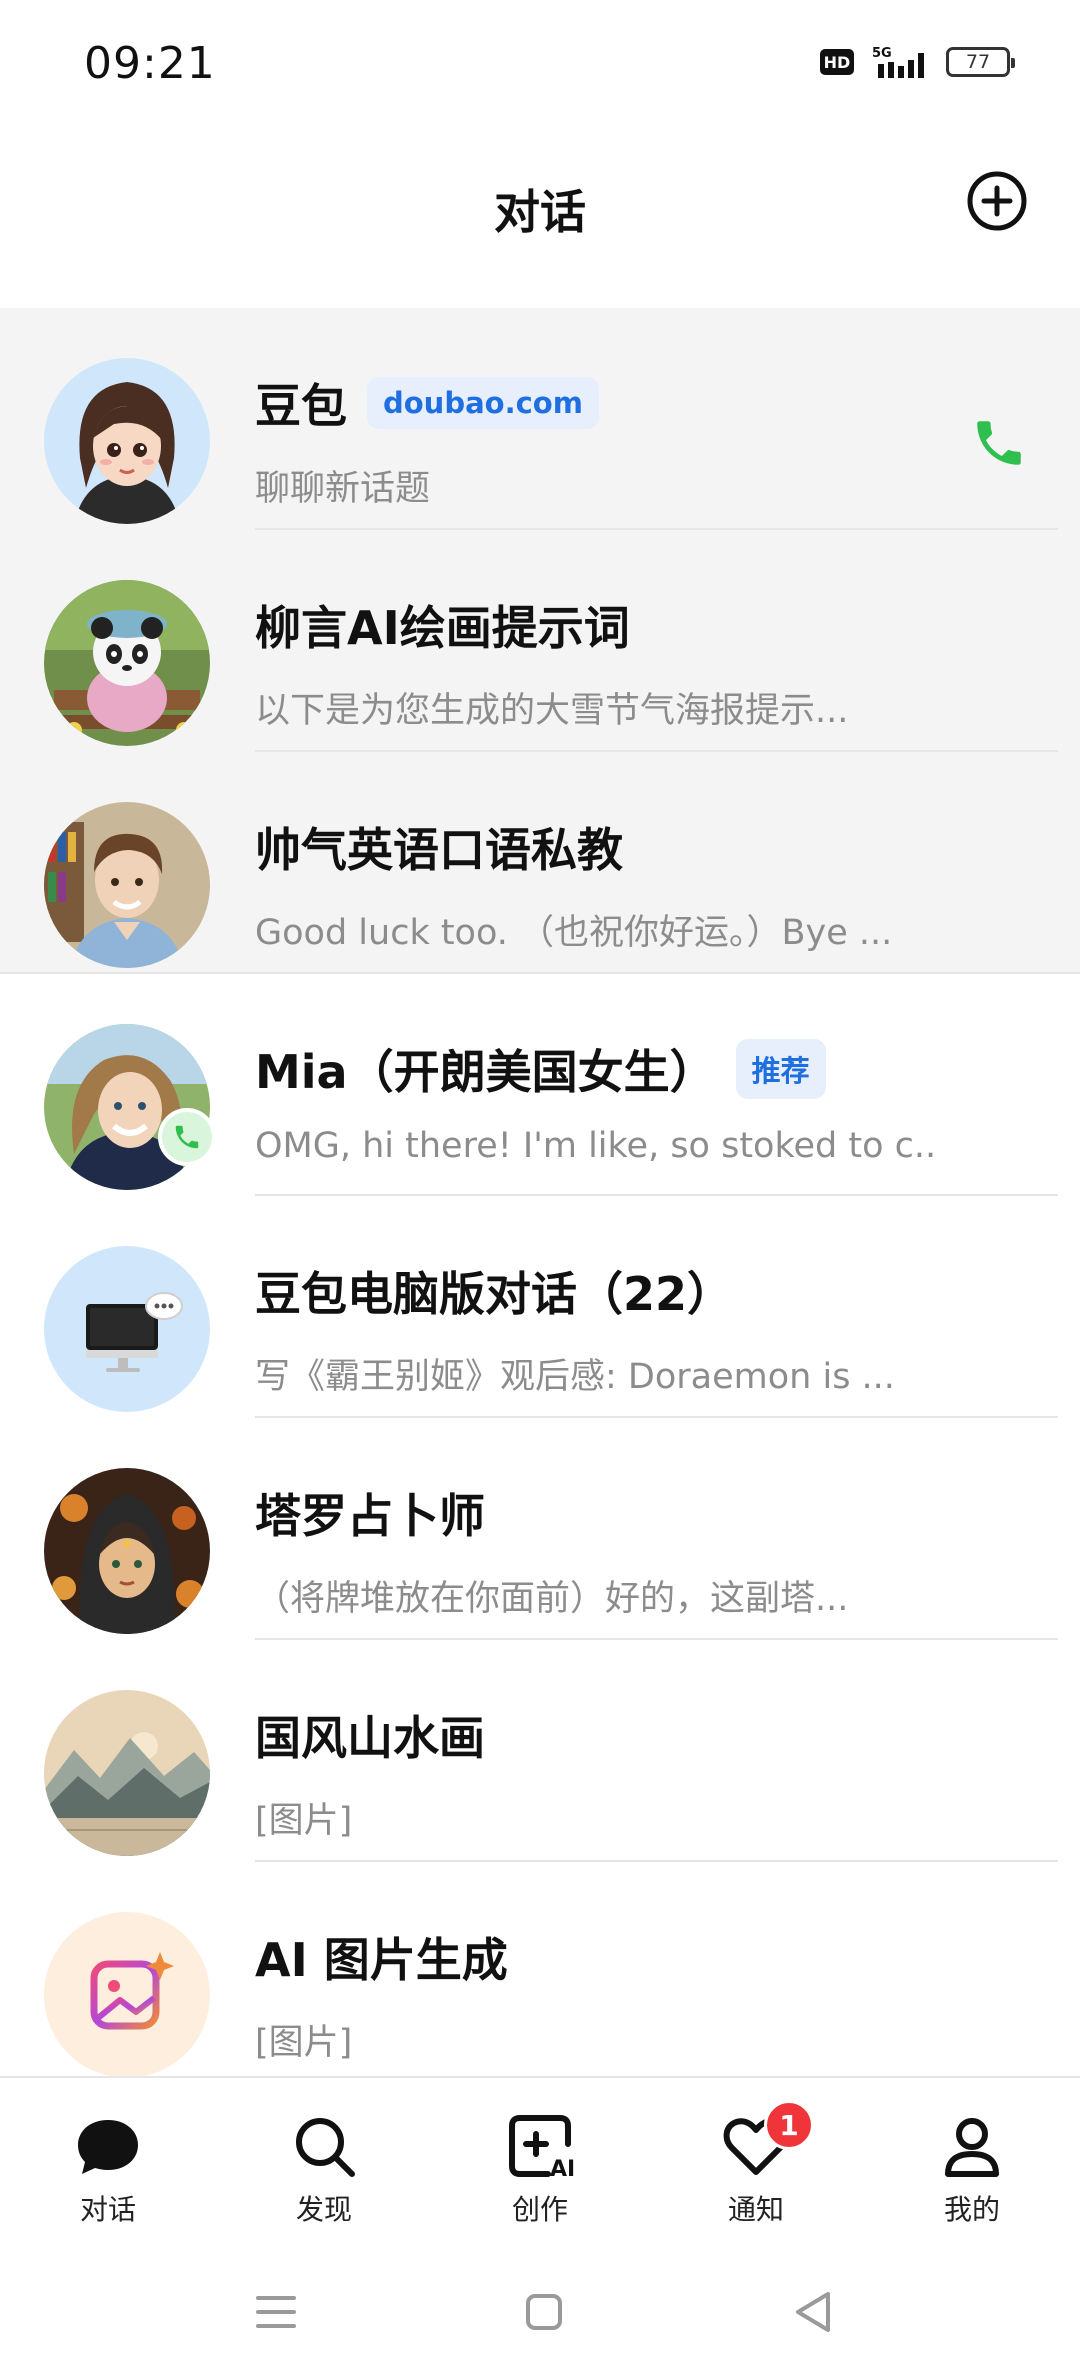 The height and width of the screenshot is (2376, 1080). Describe the element at coordinates (542, 2148) in the screenshot. I see `create-ai-icon: AI` at that location.